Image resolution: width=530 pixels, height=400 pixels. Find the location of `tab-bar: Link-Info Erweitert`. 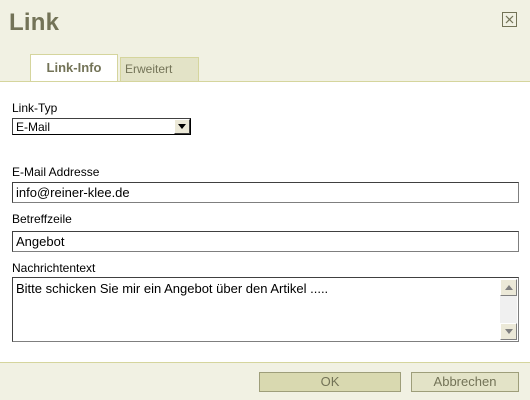

tab-bar: Link-Info Erweitert is located at coordinates (265, 68).